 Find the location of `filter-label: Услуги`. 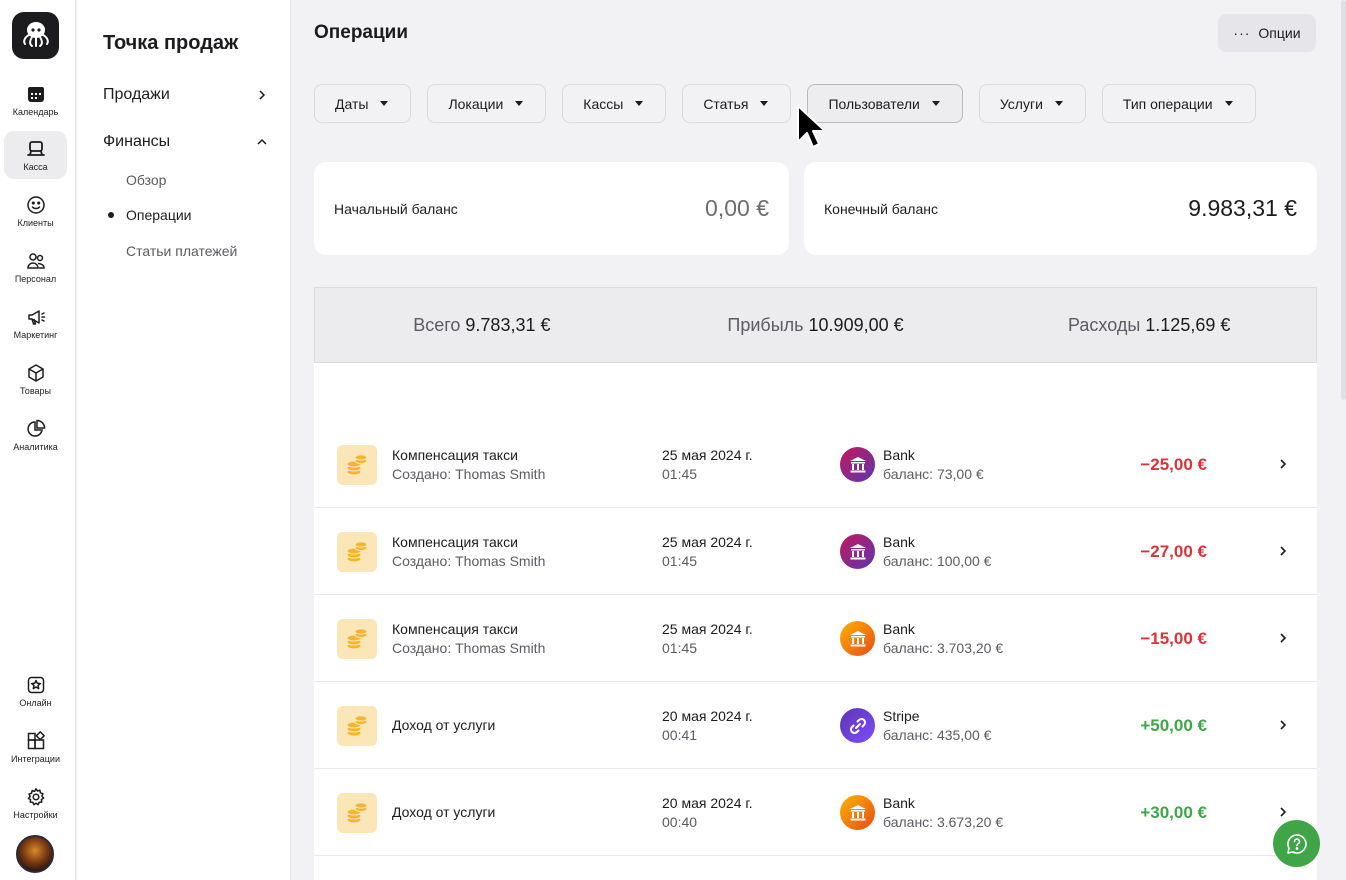

filter-label: Услуги is located at coordinates (1021, 103).